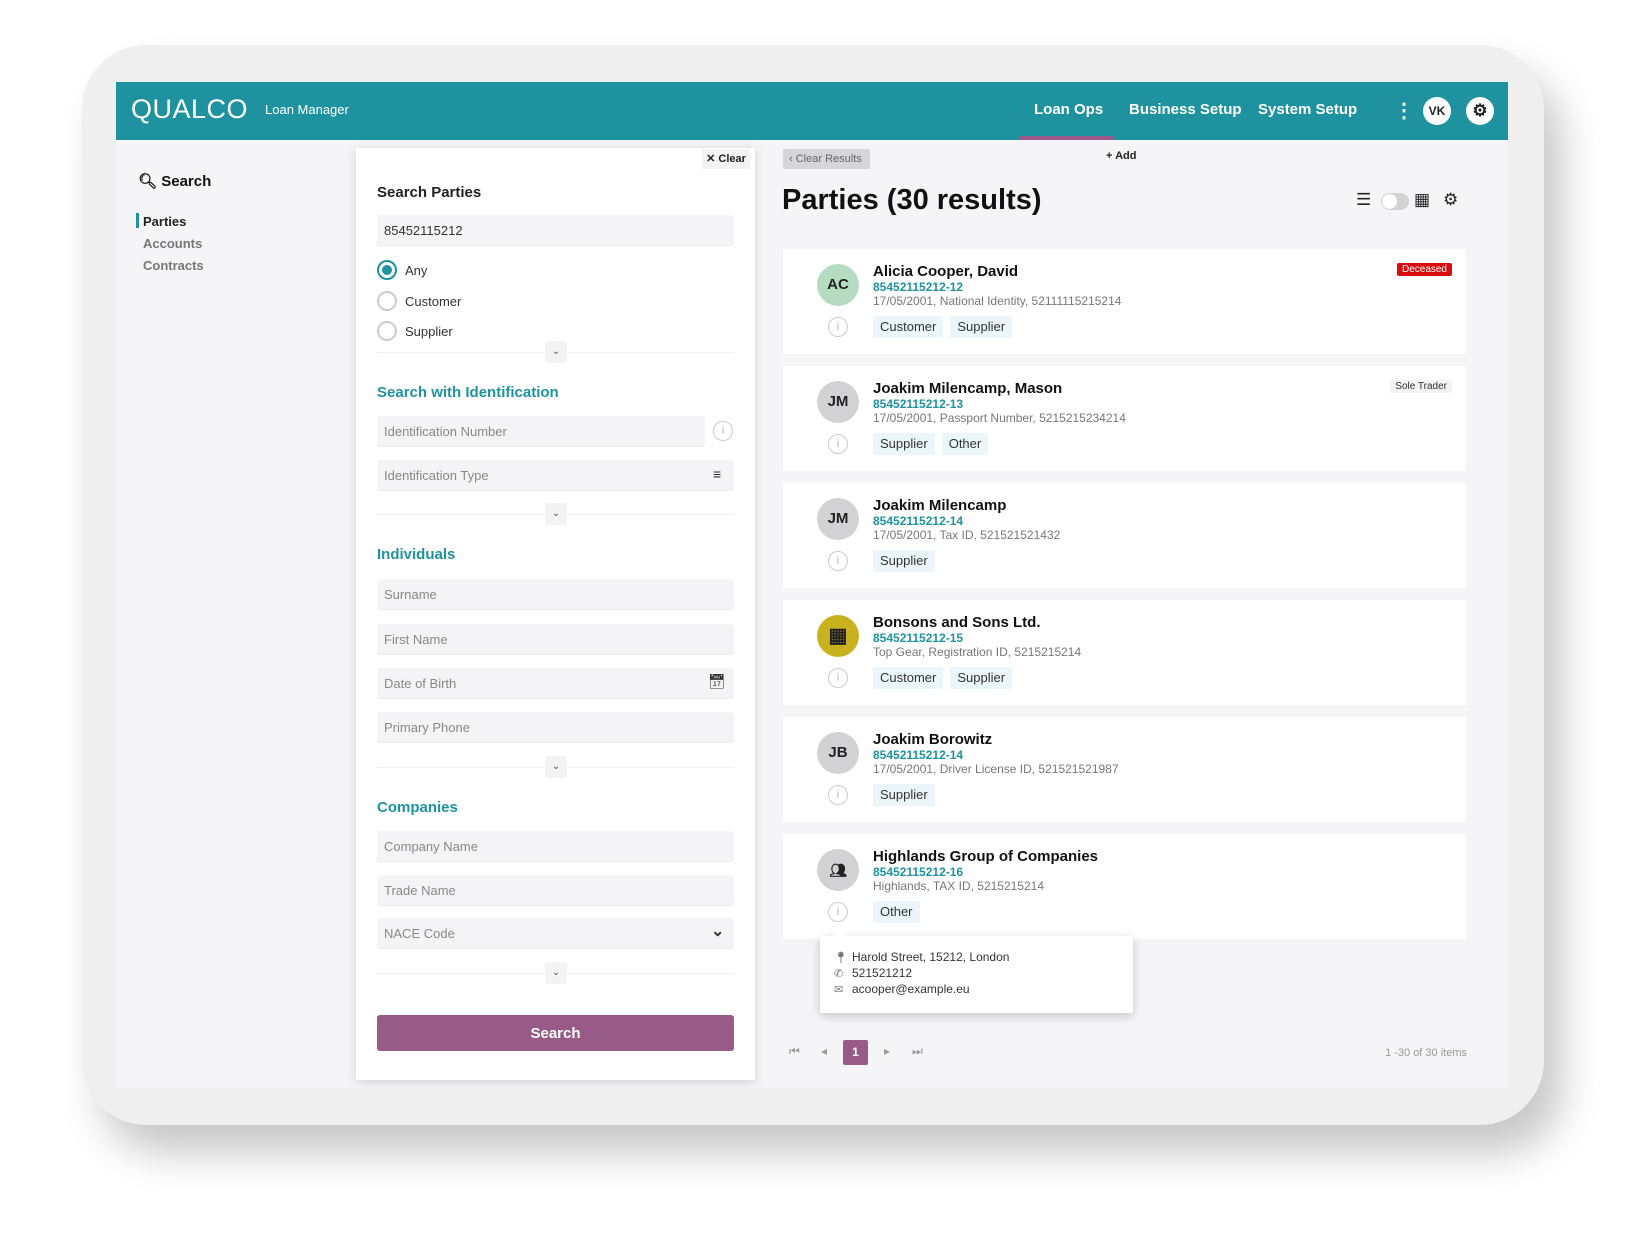 The height and width of the screenshot is (1240, 1645). I want to click on left-nav-item-accounts: Accounts, so click(172, 243).